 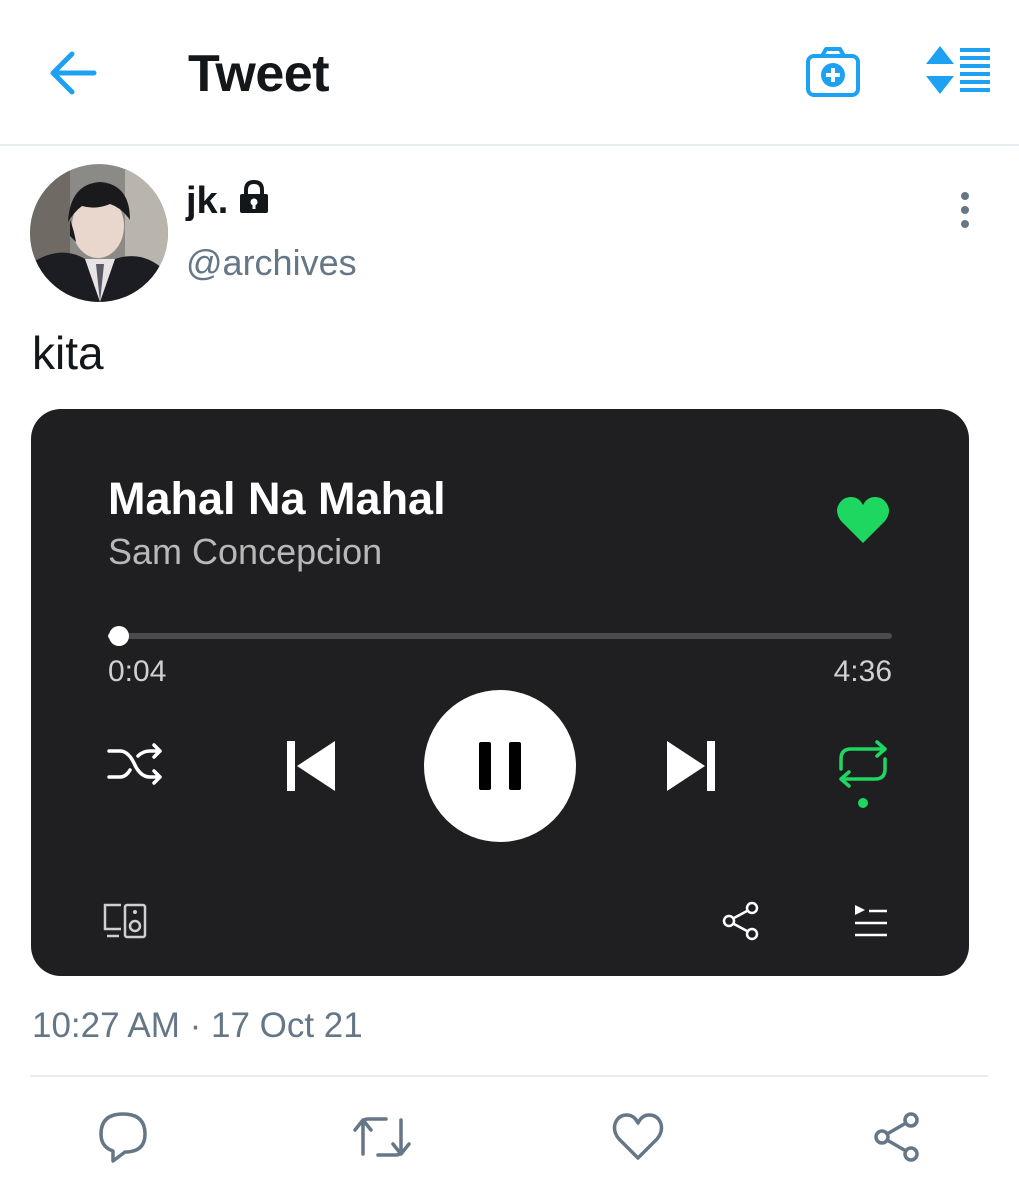 What do you see at coordinates (68, 353) in the screenshot?
I see `tweet-text: kita` at bounding box center [68, 353].